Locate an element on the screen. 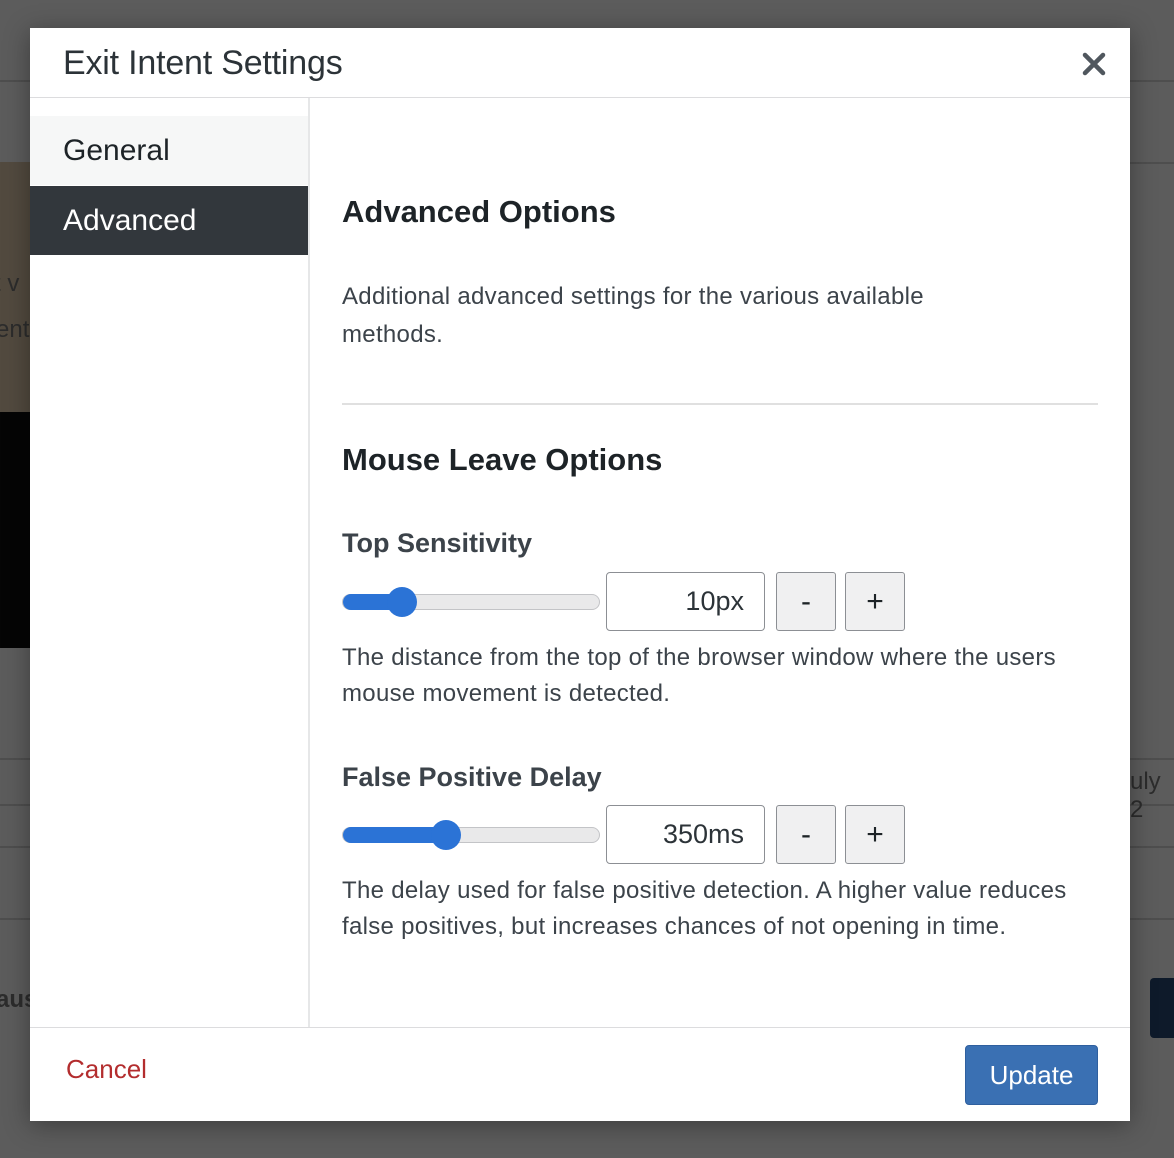  cancel-button: Cancel is located at coordinates (106, 1069).